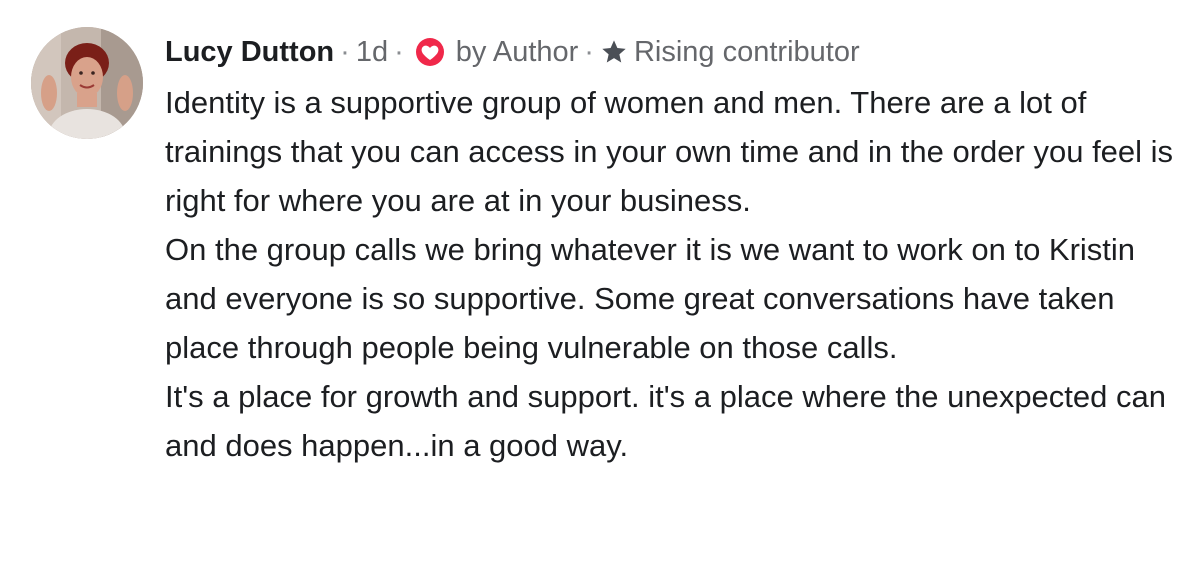  I want to click on author-name: Lucy Dutton, so click(249, 52).